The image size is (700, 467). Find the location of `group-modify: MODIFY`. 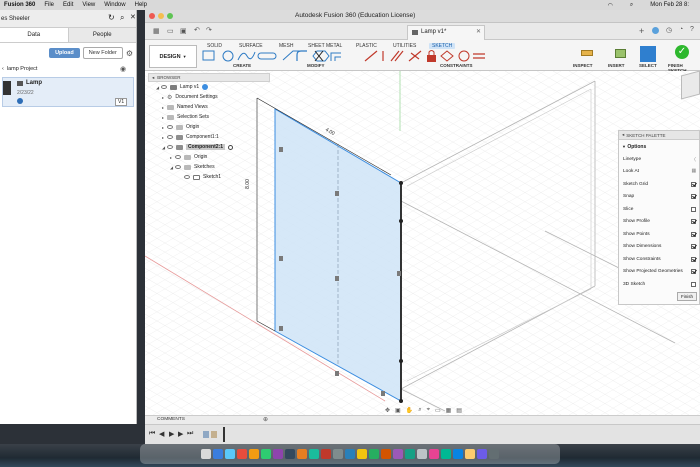

group-modify: MODIFY is located at coordinates (316, 65).